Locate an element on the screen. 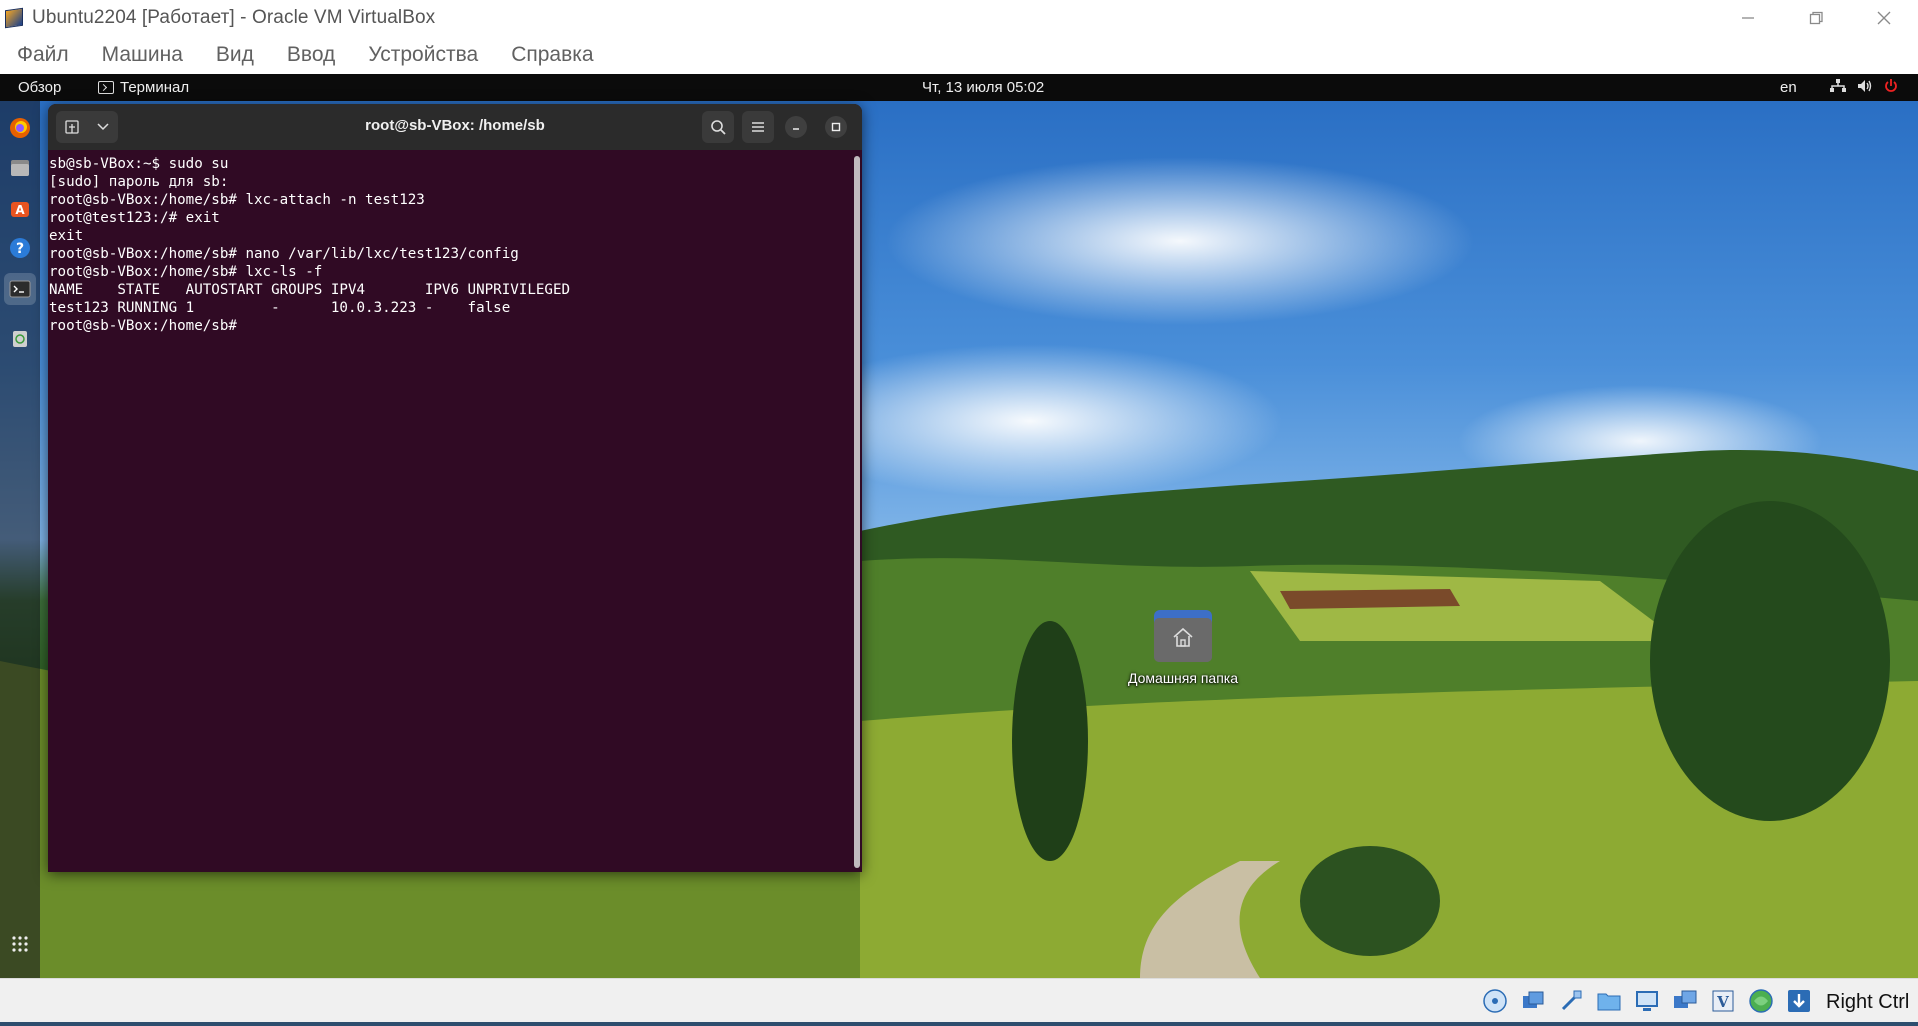 Image resolution: width=1918 pixels, height=1026 pixels. search-icon is located at coordinates (718, 127).